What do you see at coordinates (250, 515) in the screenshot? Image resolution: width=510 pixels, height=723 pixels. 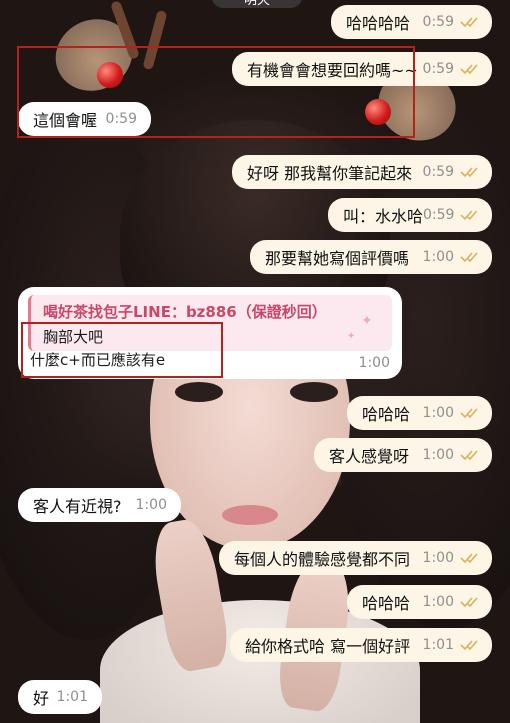 I see `wallpaper-lips` at bounding box center [250, 515].